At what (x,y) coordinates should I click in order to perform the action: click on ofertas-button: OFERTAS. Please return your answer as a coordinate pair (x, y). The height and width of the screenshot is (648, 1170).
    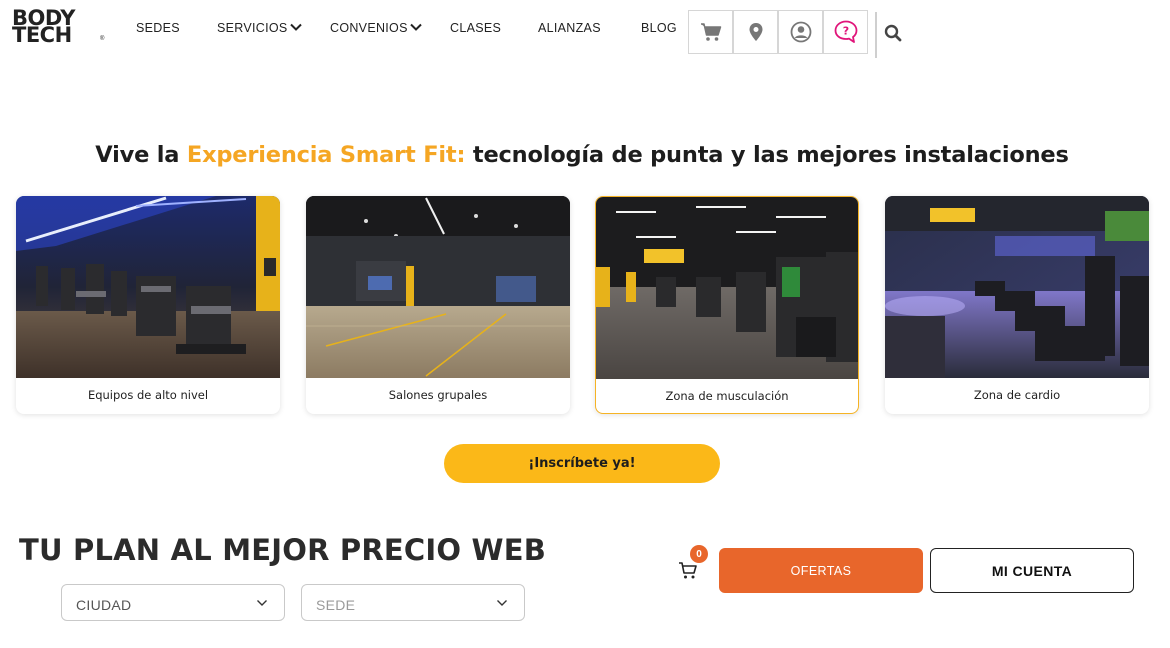
    Looking at the image, I should click on (821, 570).